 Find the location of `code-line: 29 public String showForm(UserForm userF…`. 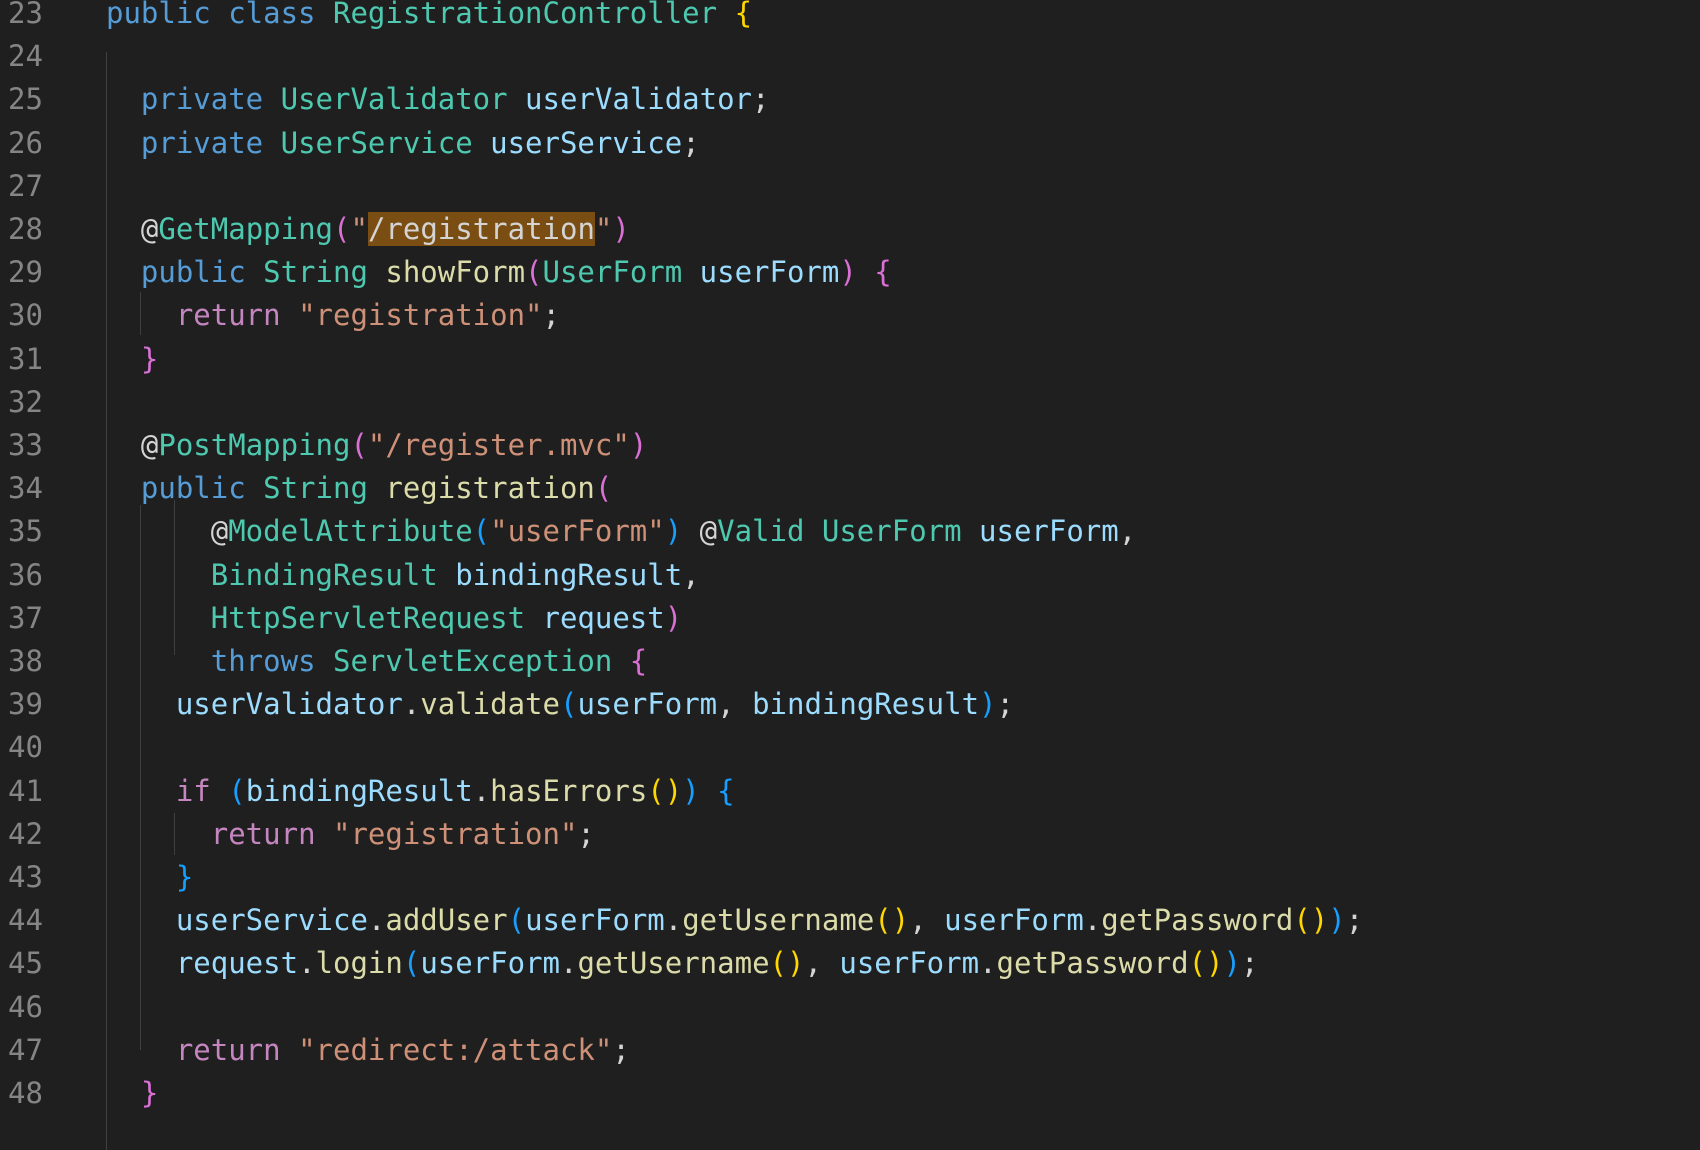

code-line: 29 public String showForm(UserForm userF… is located at coordinates (850, 272).